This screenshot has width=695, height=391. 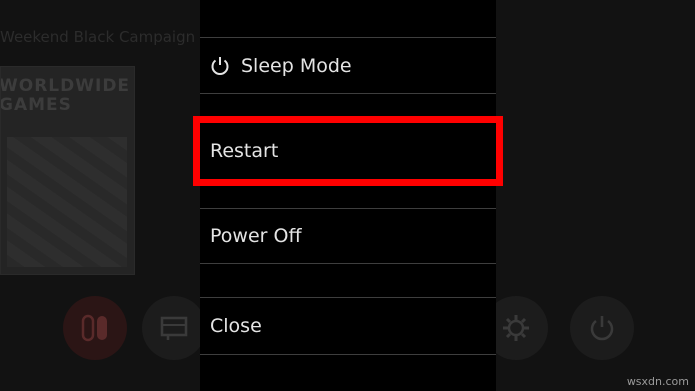 What do you see at coordinates (98, 37) in the screenshot?
I see `background-user-line: Weekend Black Campaign` at bounding box center [98, 37].